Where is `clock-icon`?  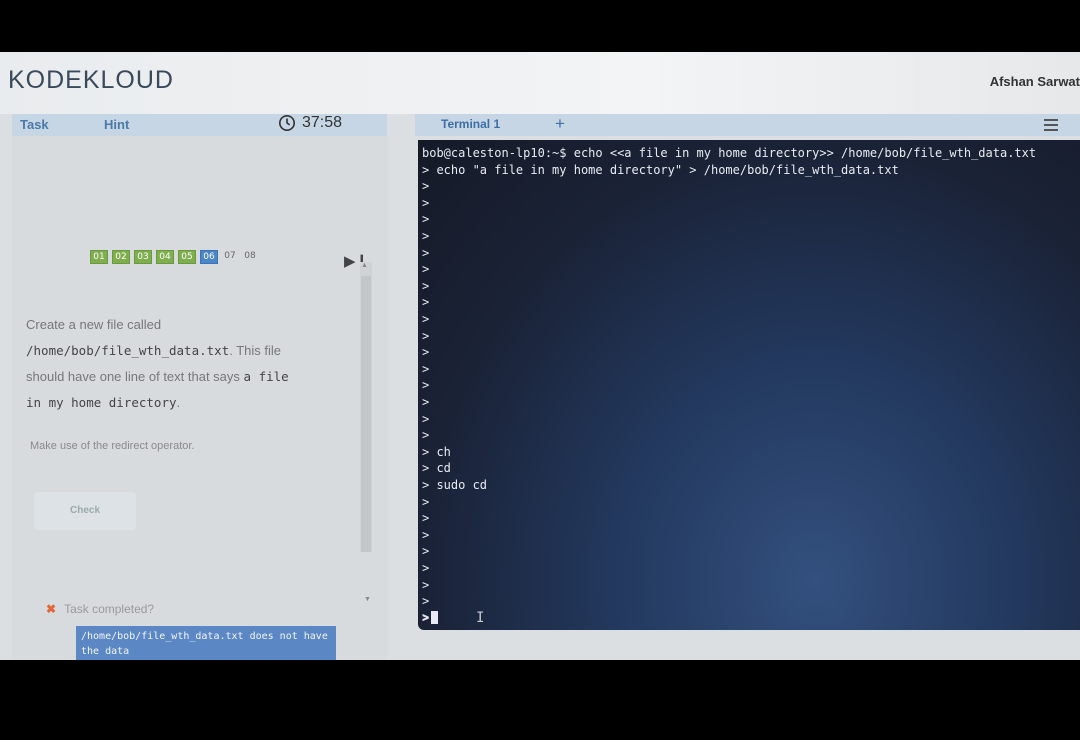
clock-icon is located at coordinates (287, 123).